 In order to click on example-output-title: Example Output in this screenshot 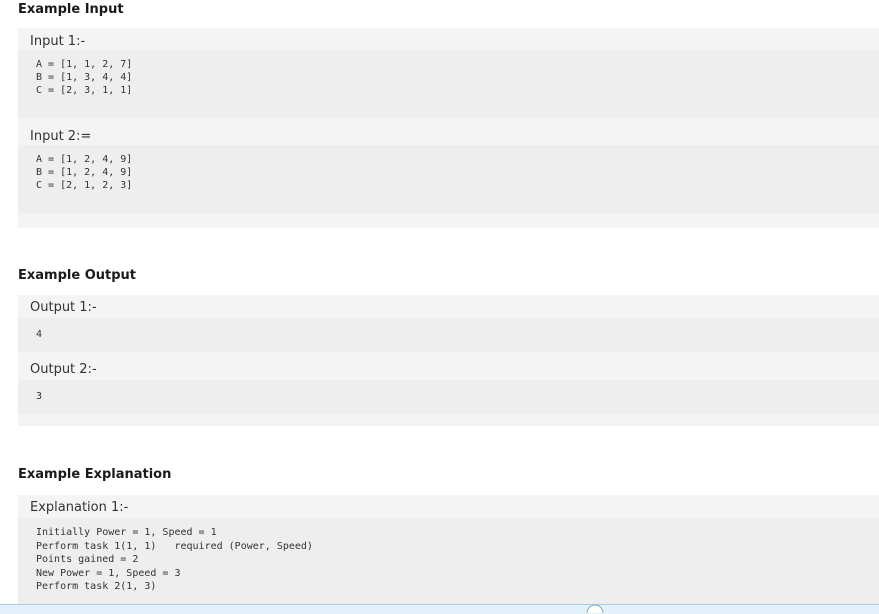, I will do `click(77, 275)`.